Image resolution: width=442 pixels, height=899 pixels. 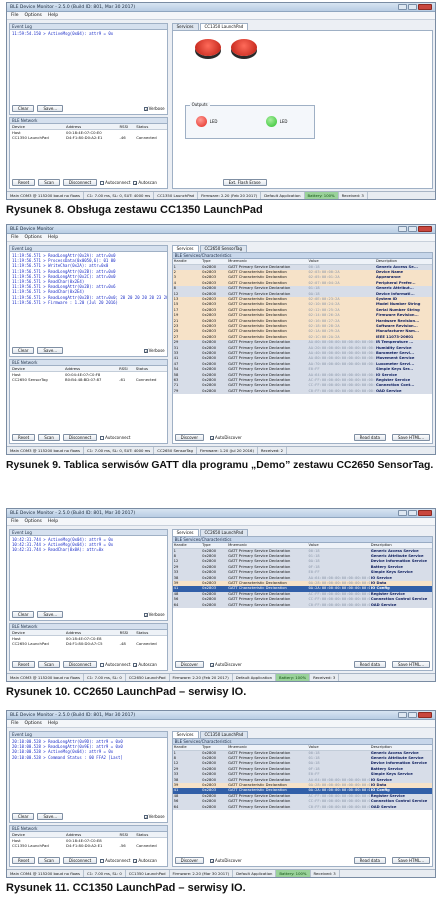 What do you see at coordinates (271, 121) in the screenshot?
I see `led-green` at bounding box center [271, 121].